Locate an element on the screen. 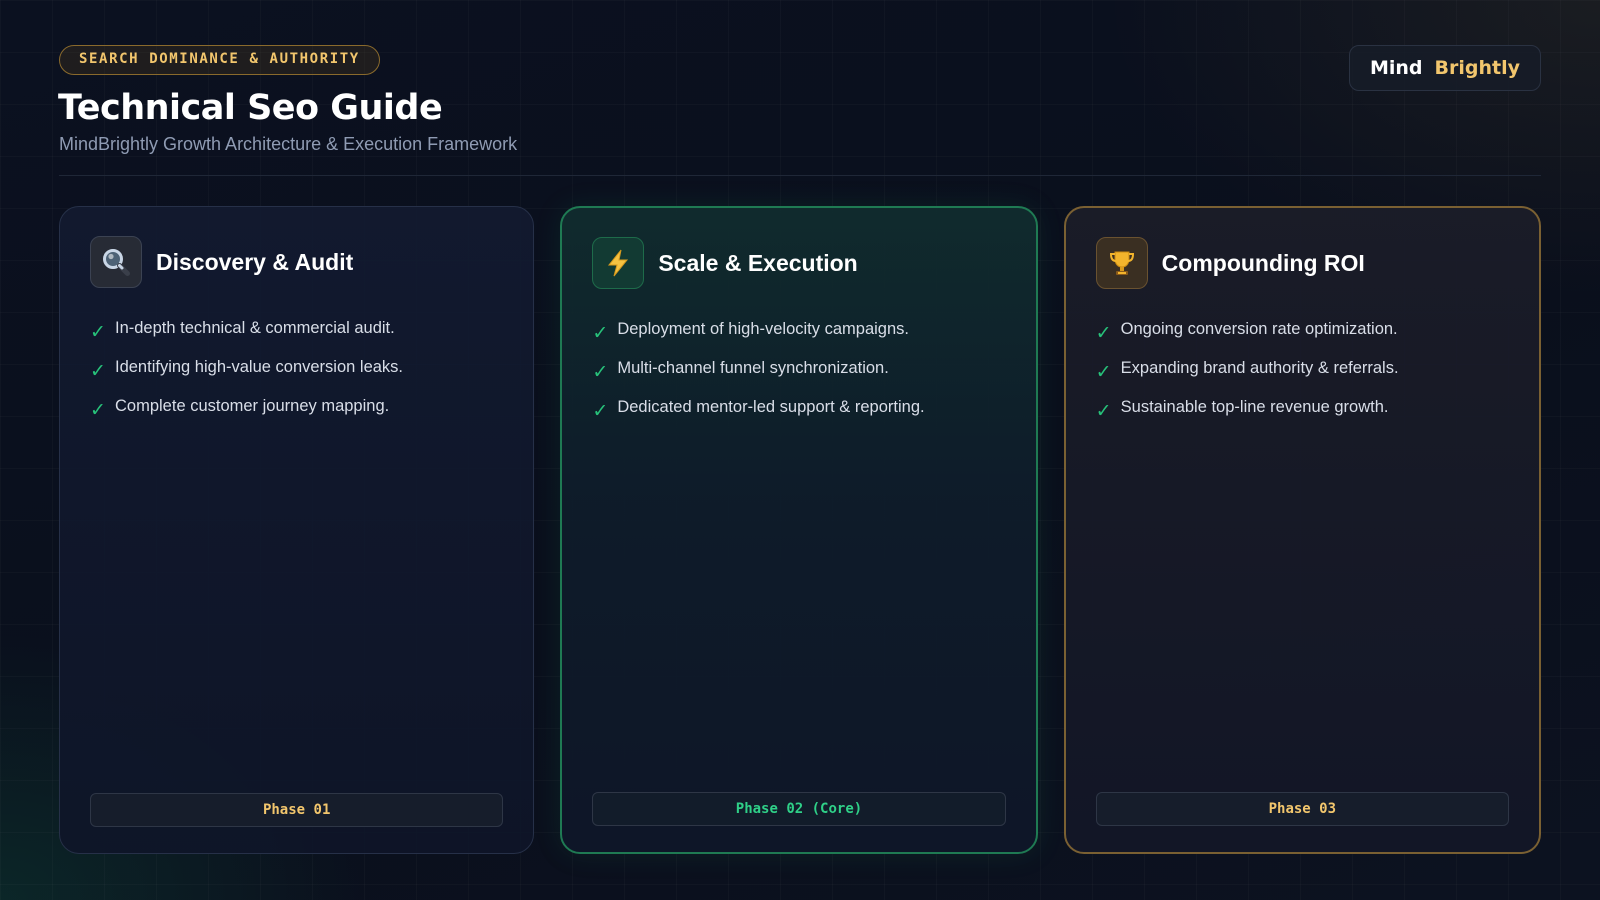  brand-name-first: Mind is located at coordinates (1396, 68).